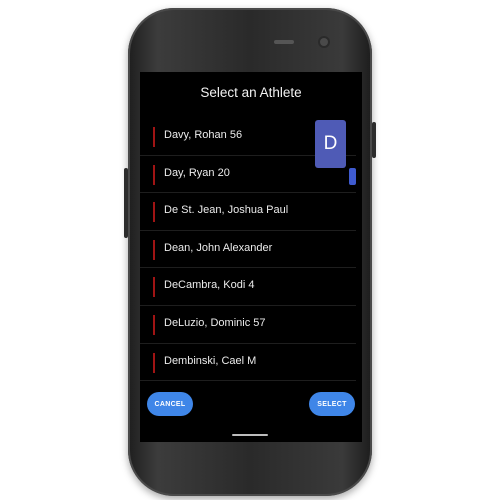  What do you see at coordinates (332, 404) in the screenshot?
I see `select-button: SELECT` at bounding box center [332, 404].